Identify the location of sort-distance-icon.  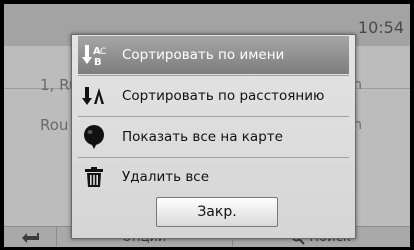
(94, 96).